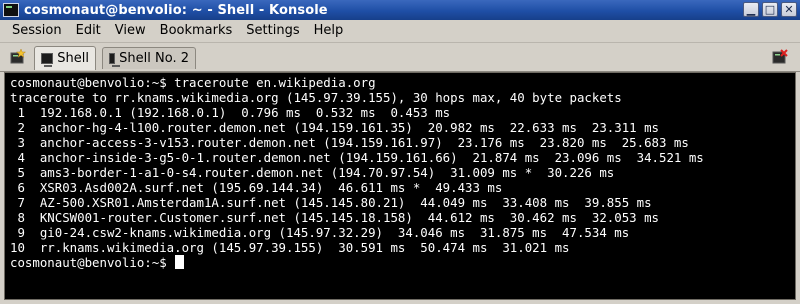 The image size is (800, 304). What do you see at coordinates (92, 262) in the screenshot?
I see `terminal-prompt: cosmonaut@benvolio:~$` at bounding box center [92, 262].